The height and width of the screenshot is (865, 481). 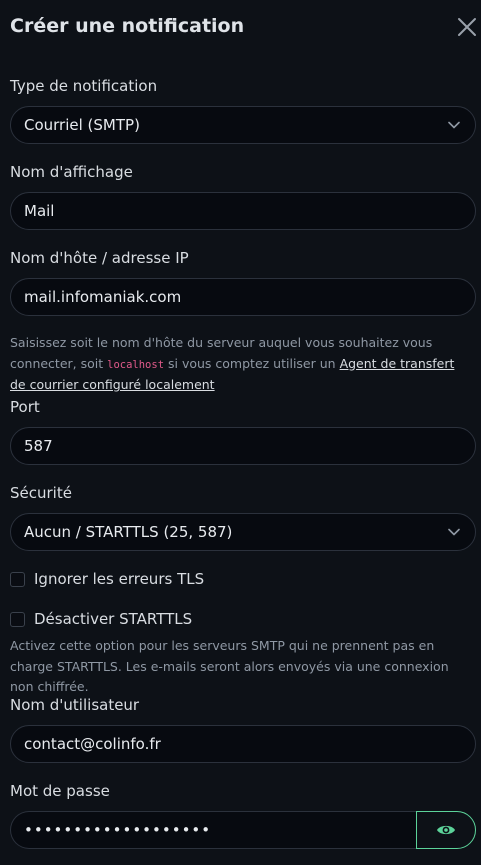 I want to click on localhost-code: localhost, so click(x=136, y=364).